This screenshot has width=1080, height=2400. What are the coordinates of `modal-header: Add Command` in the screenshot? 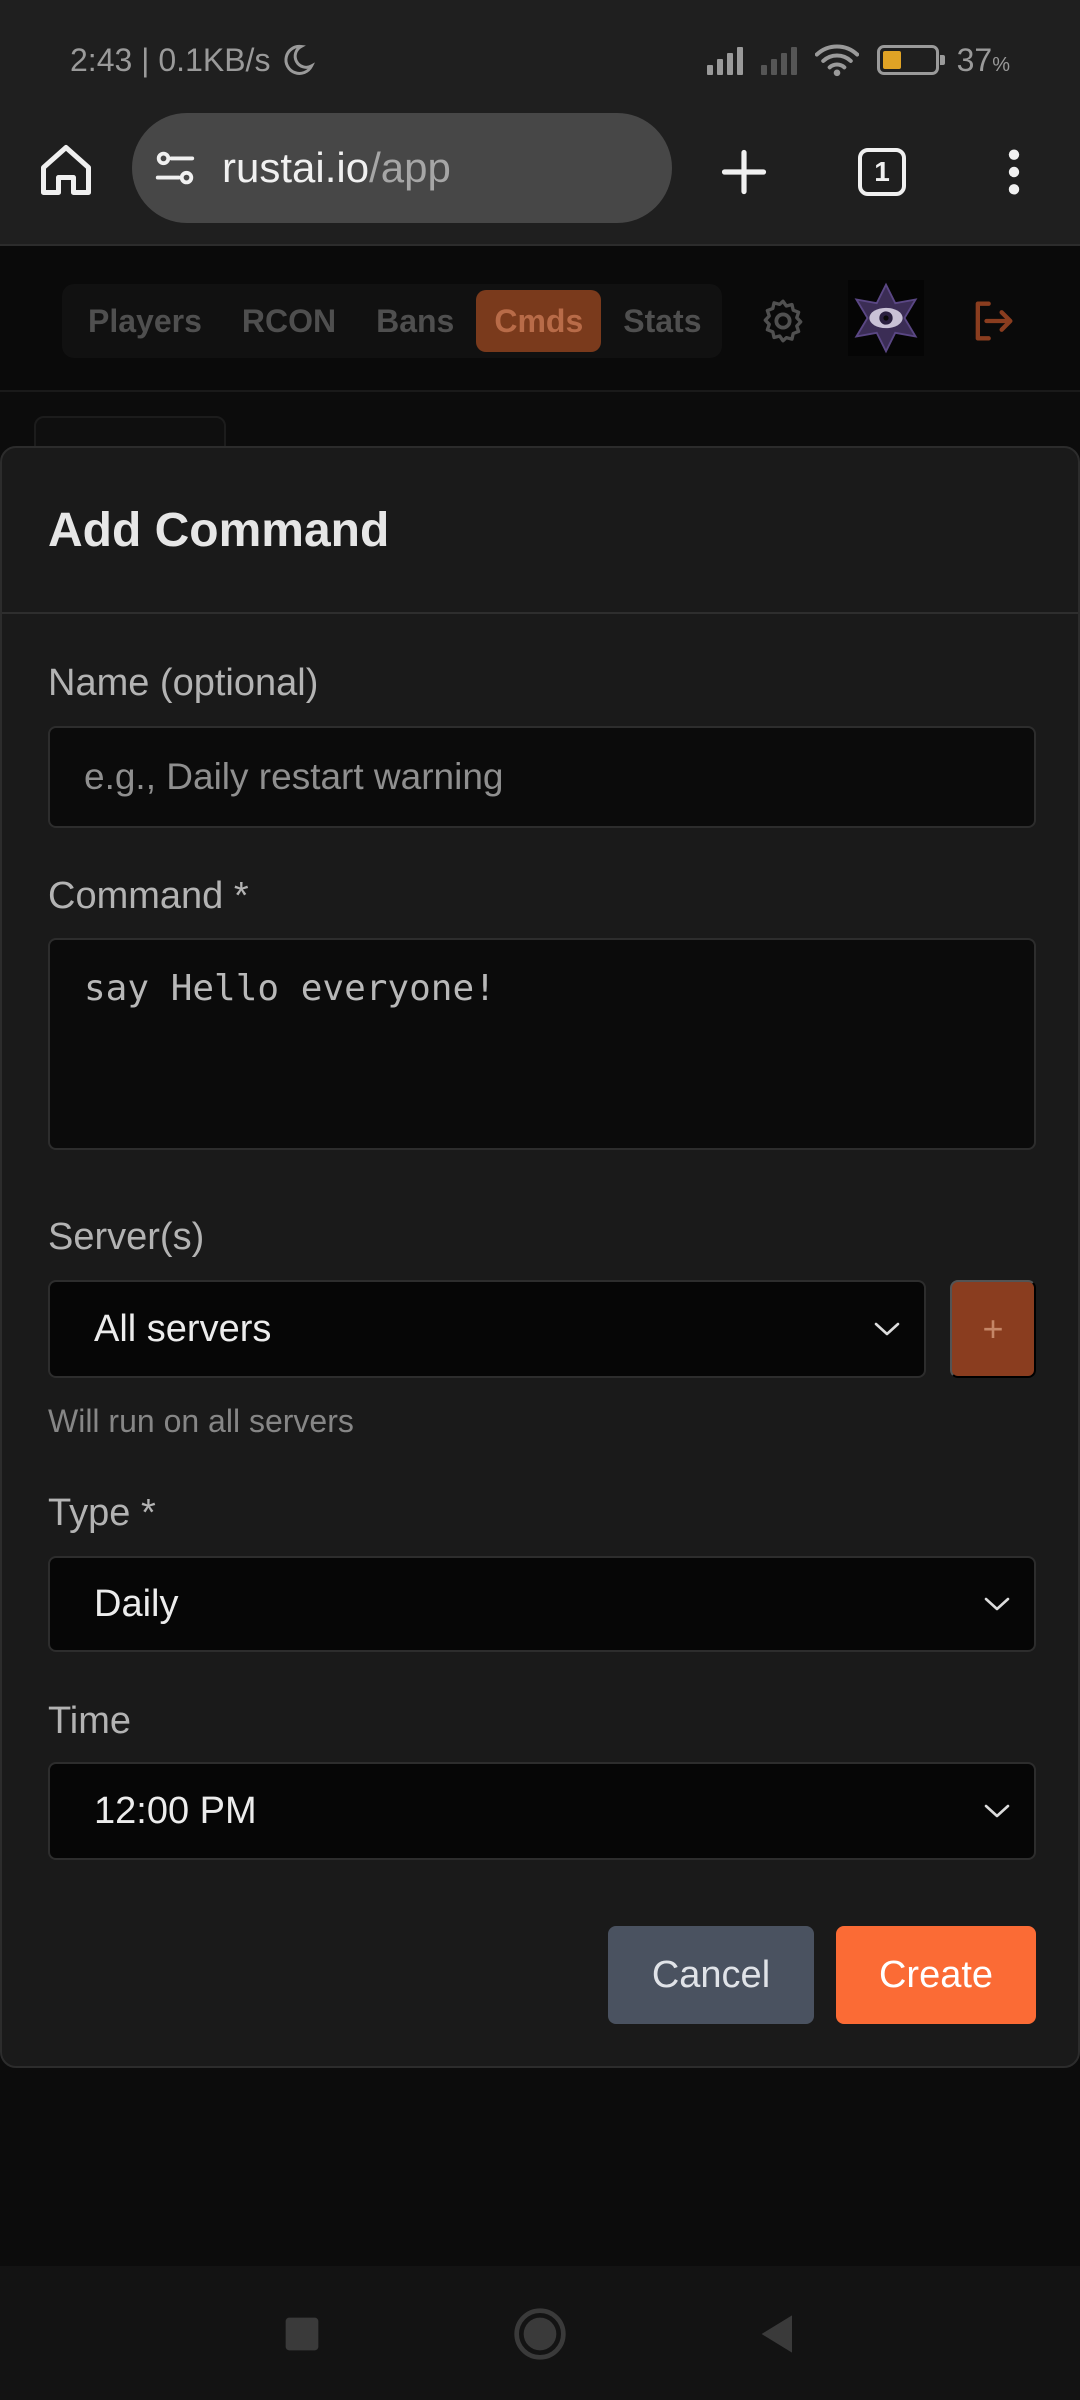 It's located at (540, 531).